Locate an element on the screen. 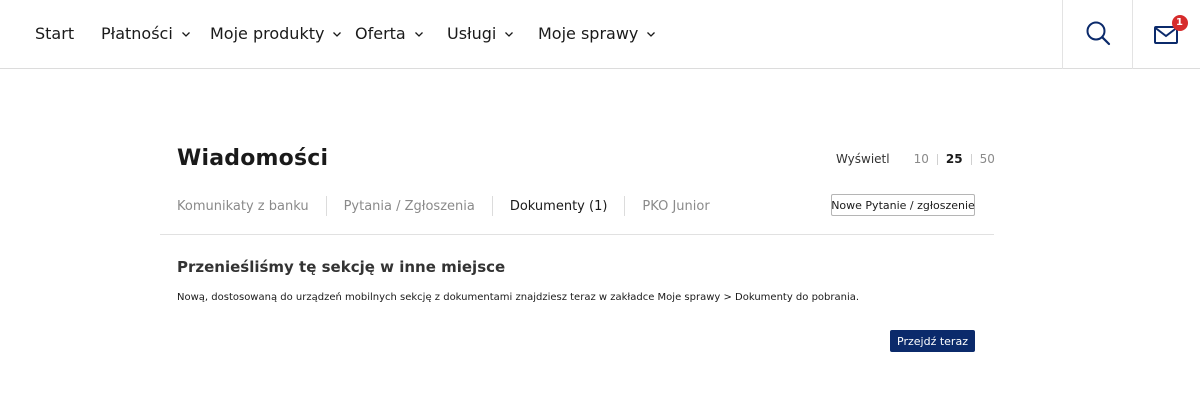 The height and width of the screenshot is (408, 1200). nav-item-moje-produkty: Moje produkty is located at coordinates (276, 33).